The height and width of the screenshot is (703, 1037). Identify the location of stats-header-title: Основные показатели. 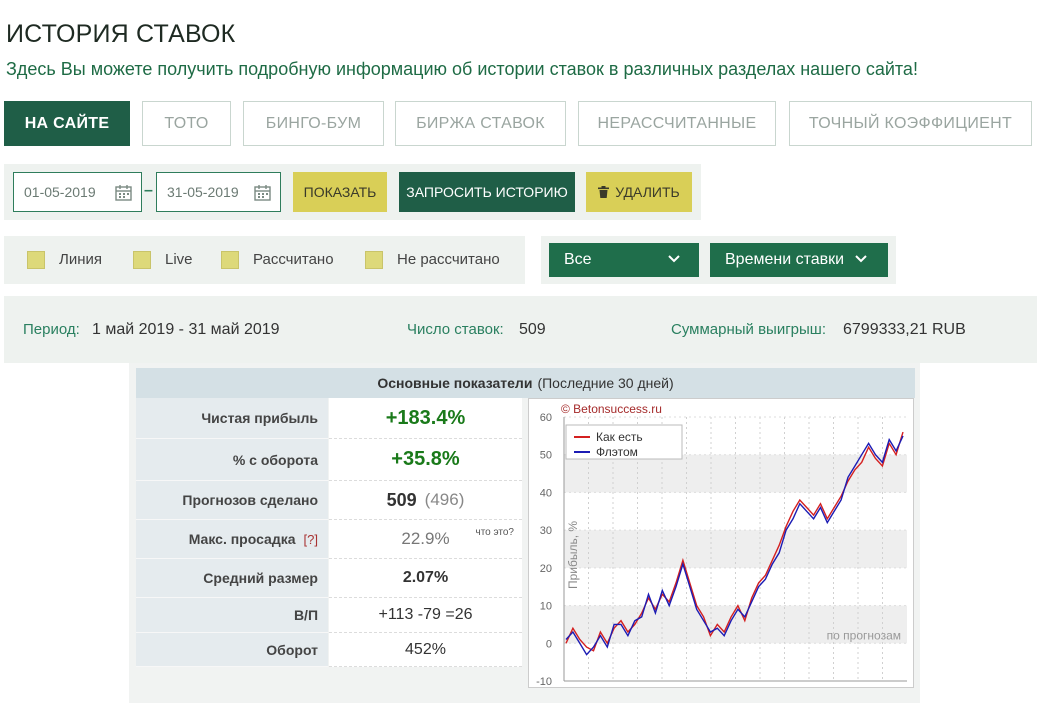
(455, 383).